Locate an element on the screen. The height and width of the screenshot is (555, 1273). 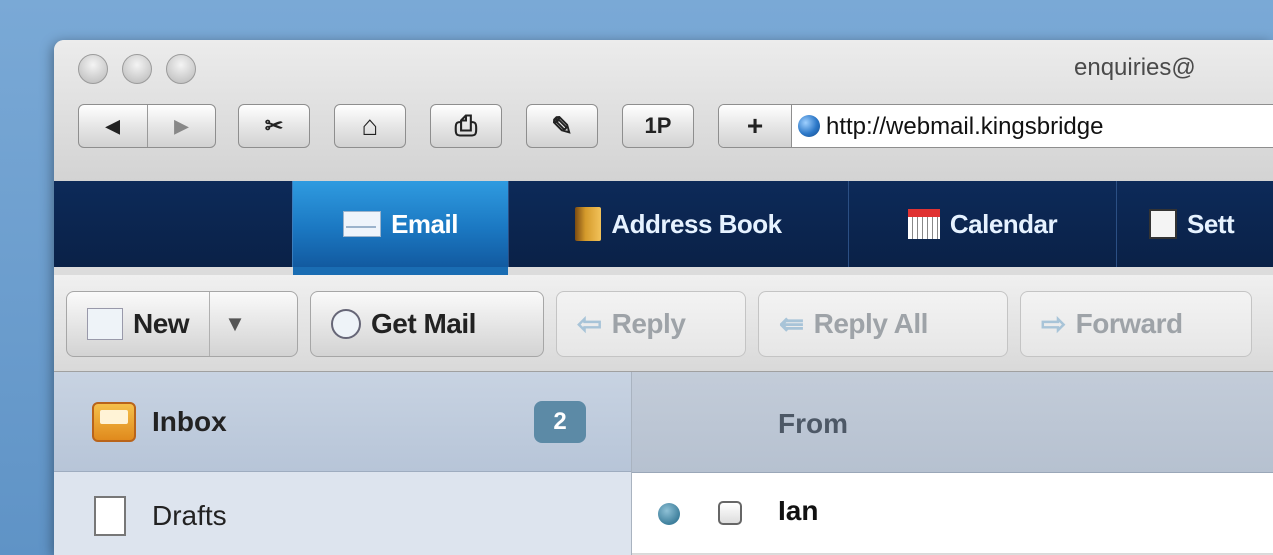
chevron-down-icon: ▼ is located at coordinates (235, 323).